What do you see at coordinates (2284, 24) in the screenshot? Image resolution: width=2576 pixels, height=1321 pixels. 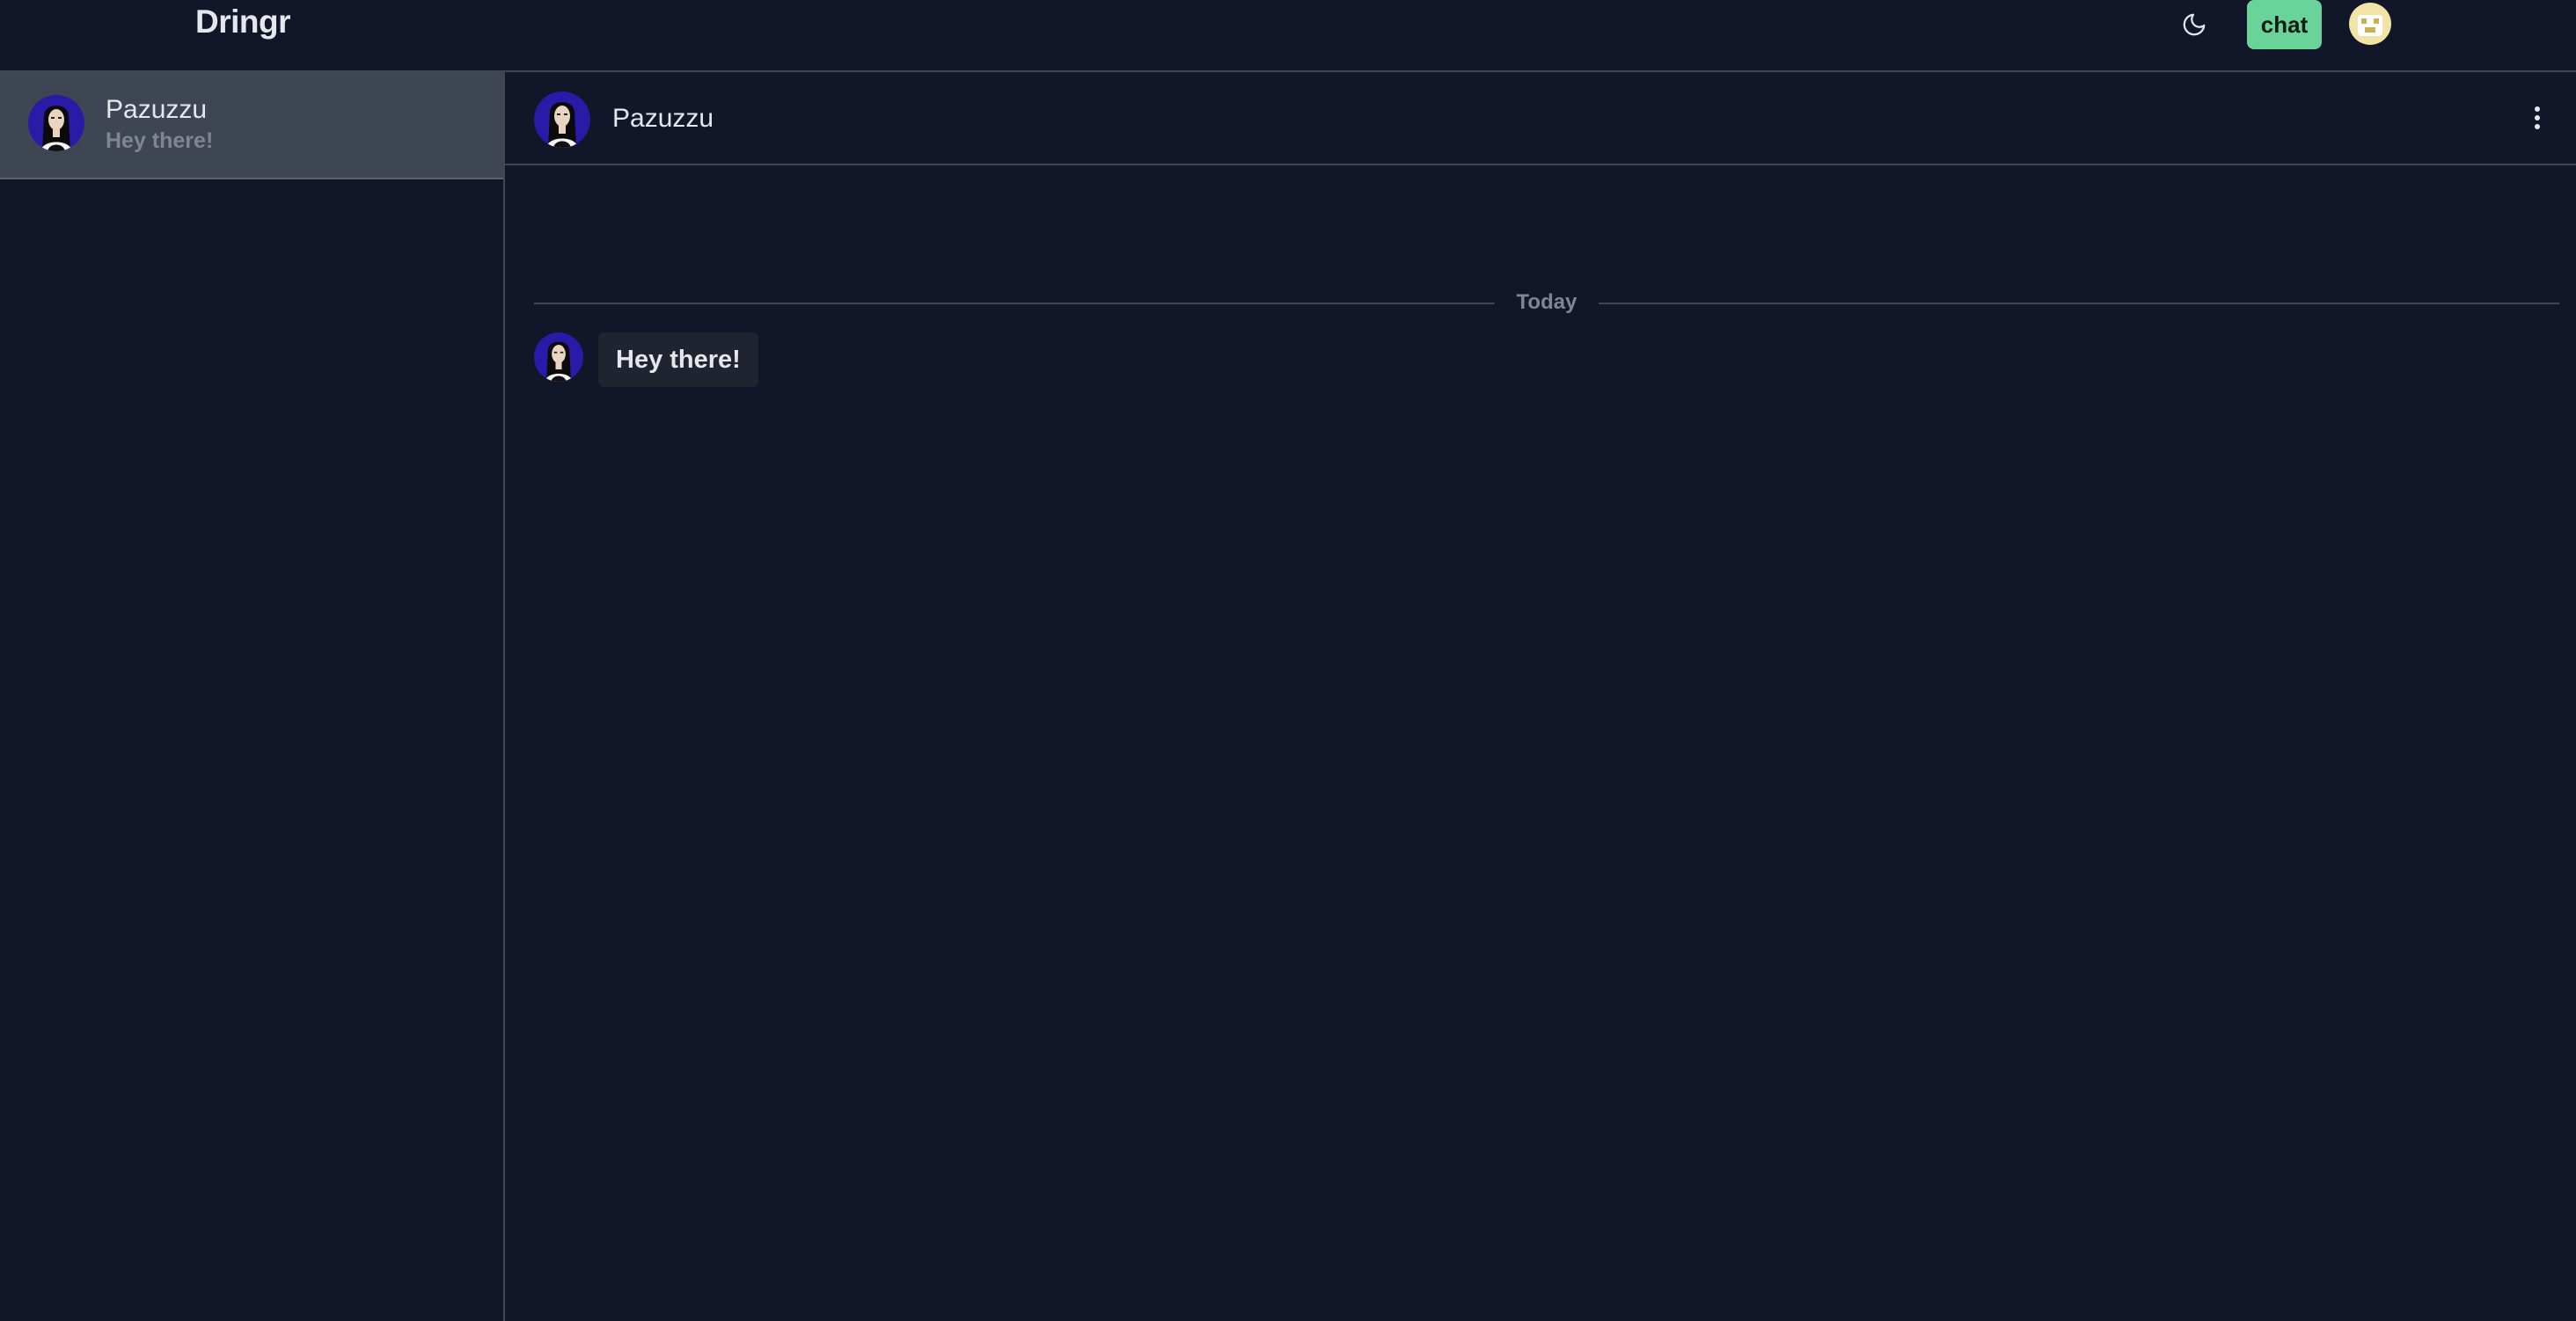 I see `chat-button: chat` at bounding box center [2284, 24].